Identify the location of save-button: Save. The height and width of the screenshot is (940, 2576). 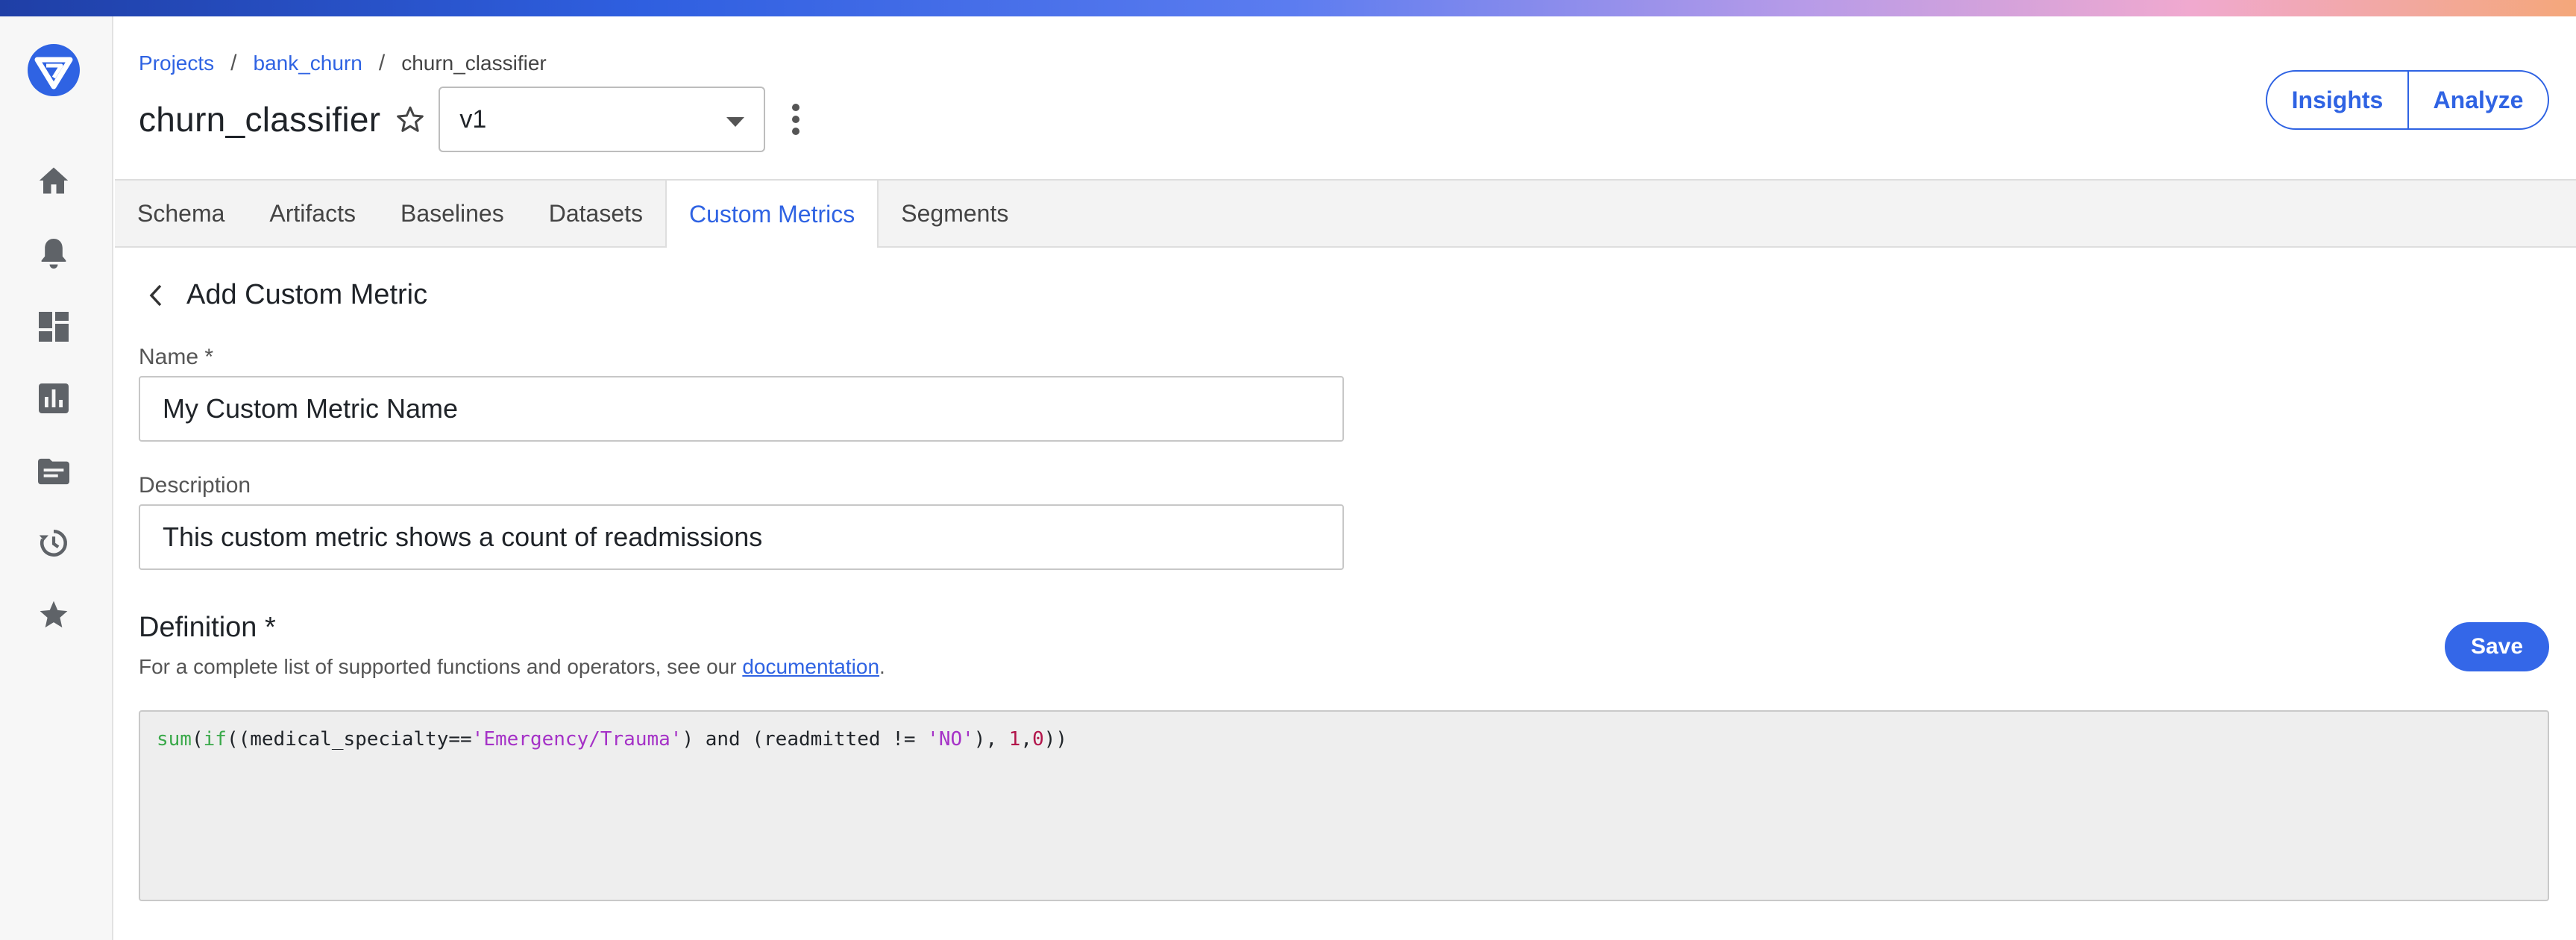
(2497, 646).